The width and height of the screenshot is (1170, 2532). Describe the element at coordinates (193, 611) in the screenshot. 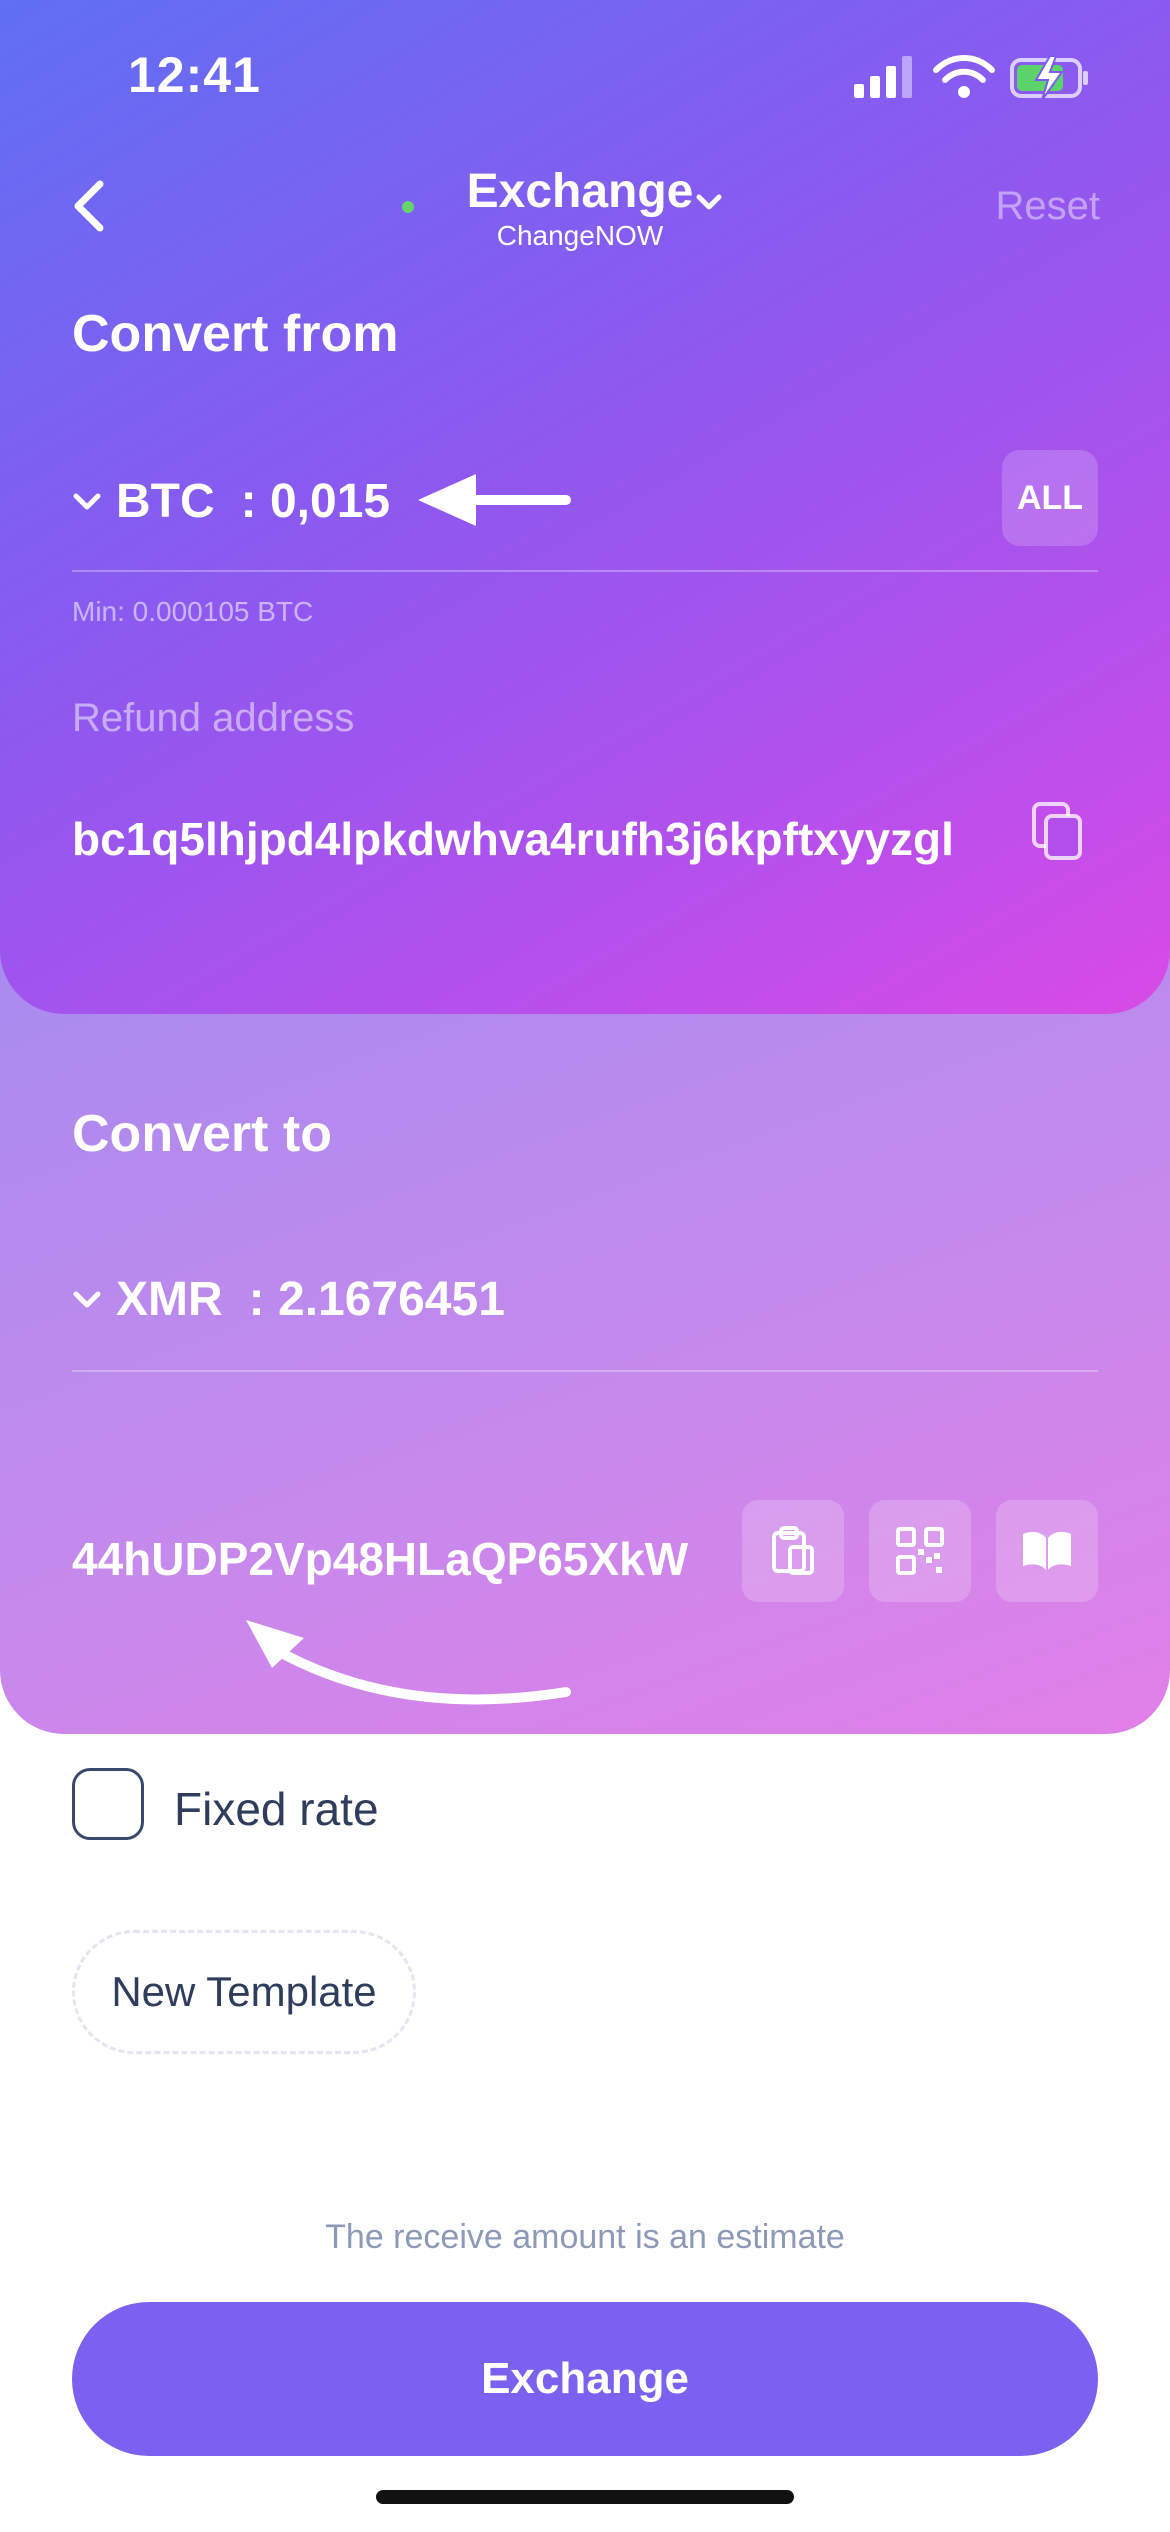

I see `minimum-amount: Min: 0.000105 BTC` at that location.